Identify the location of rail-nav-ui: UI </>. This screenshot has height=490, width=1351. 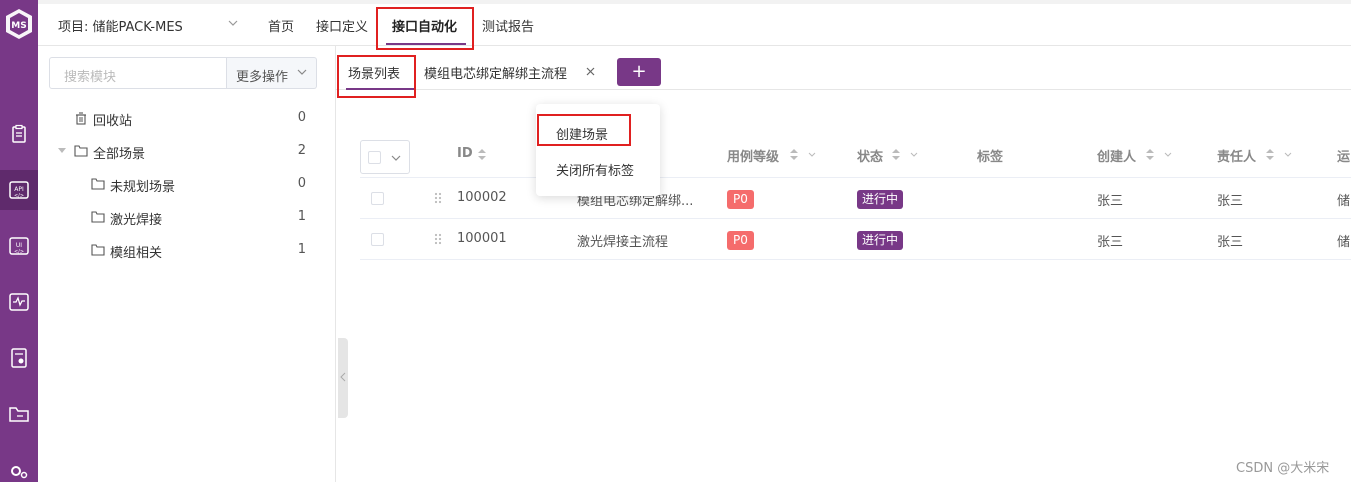
(19, 246).